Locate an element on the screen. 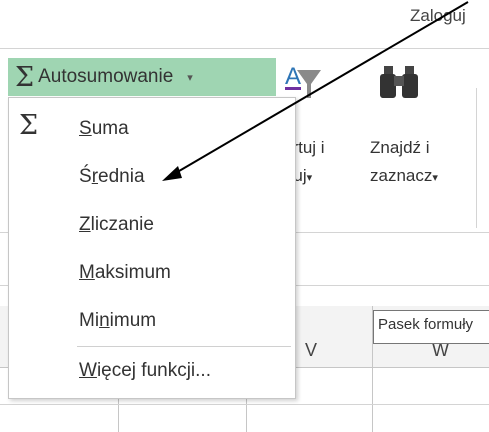  menu-item-minimum: Minimum is located at coordinates (117, 321).